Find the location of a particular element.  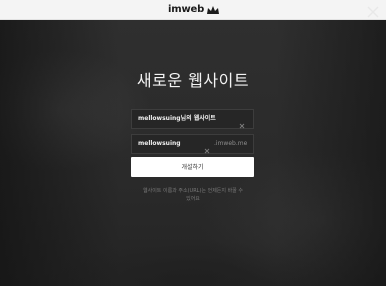

modal-title: 새로운 웹사이트 is located at coordinates (193, 80).